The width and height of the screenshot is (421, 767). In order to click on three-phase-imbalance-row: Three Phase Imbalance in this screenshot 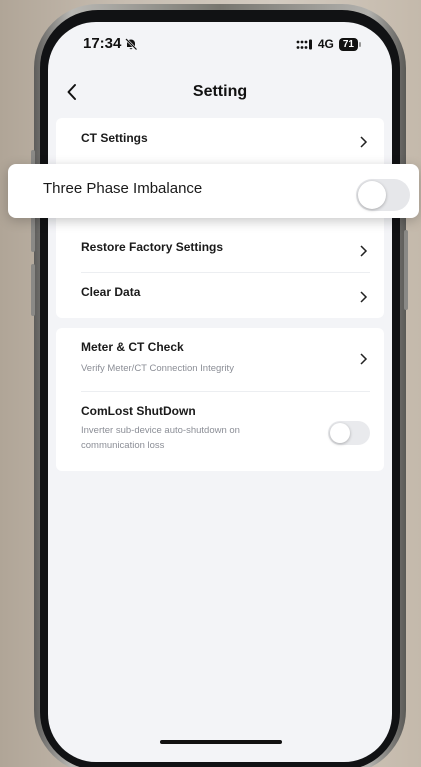, I will do `click(213, 191)`.